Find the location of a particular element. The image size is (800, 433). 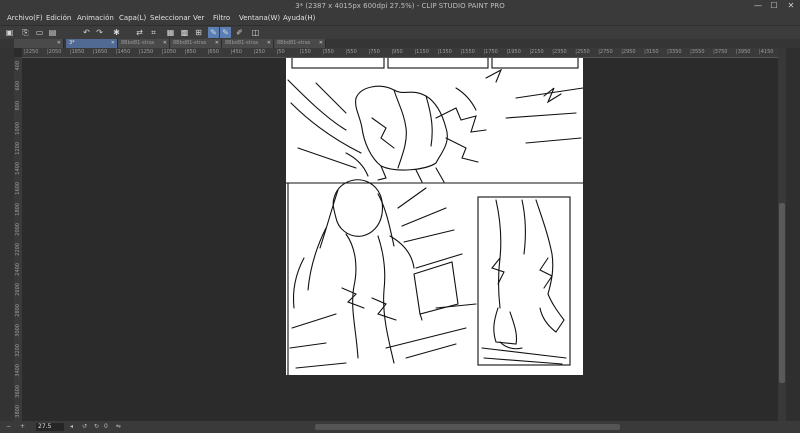

minus-icon: − is located at coordinates (8, 427).